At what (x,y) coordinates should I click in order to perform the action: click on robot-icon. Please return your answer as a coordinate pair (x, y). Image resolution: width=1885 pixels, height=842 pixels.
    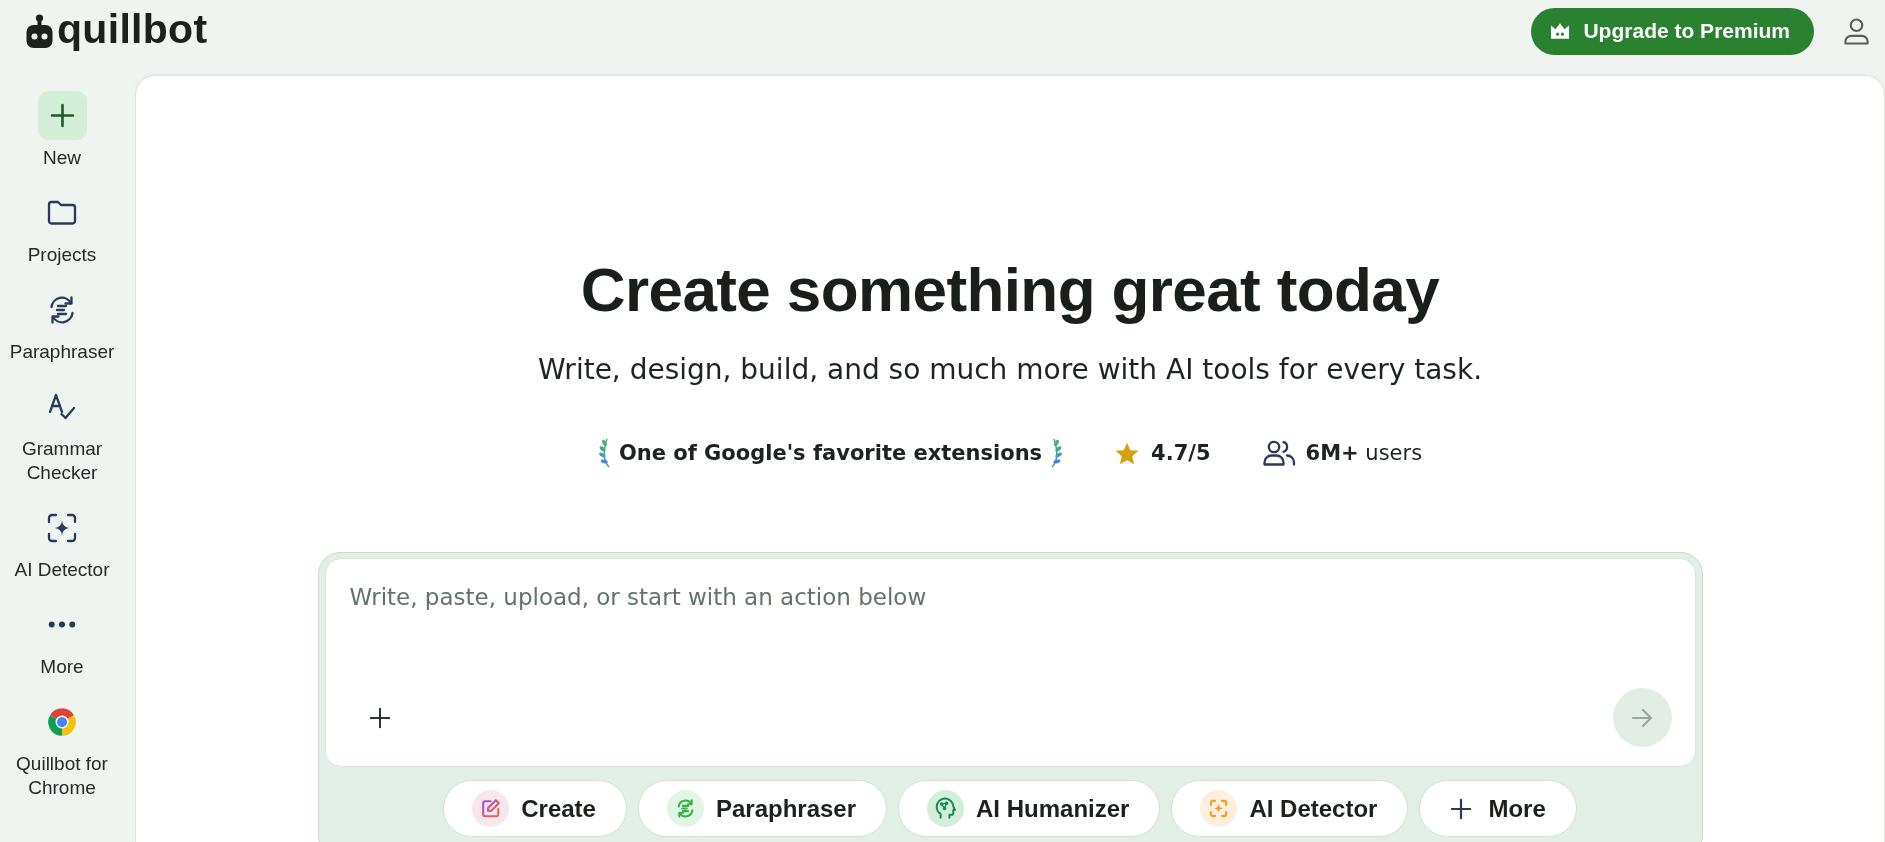
    Looking at the image, I should click on (39, 31).